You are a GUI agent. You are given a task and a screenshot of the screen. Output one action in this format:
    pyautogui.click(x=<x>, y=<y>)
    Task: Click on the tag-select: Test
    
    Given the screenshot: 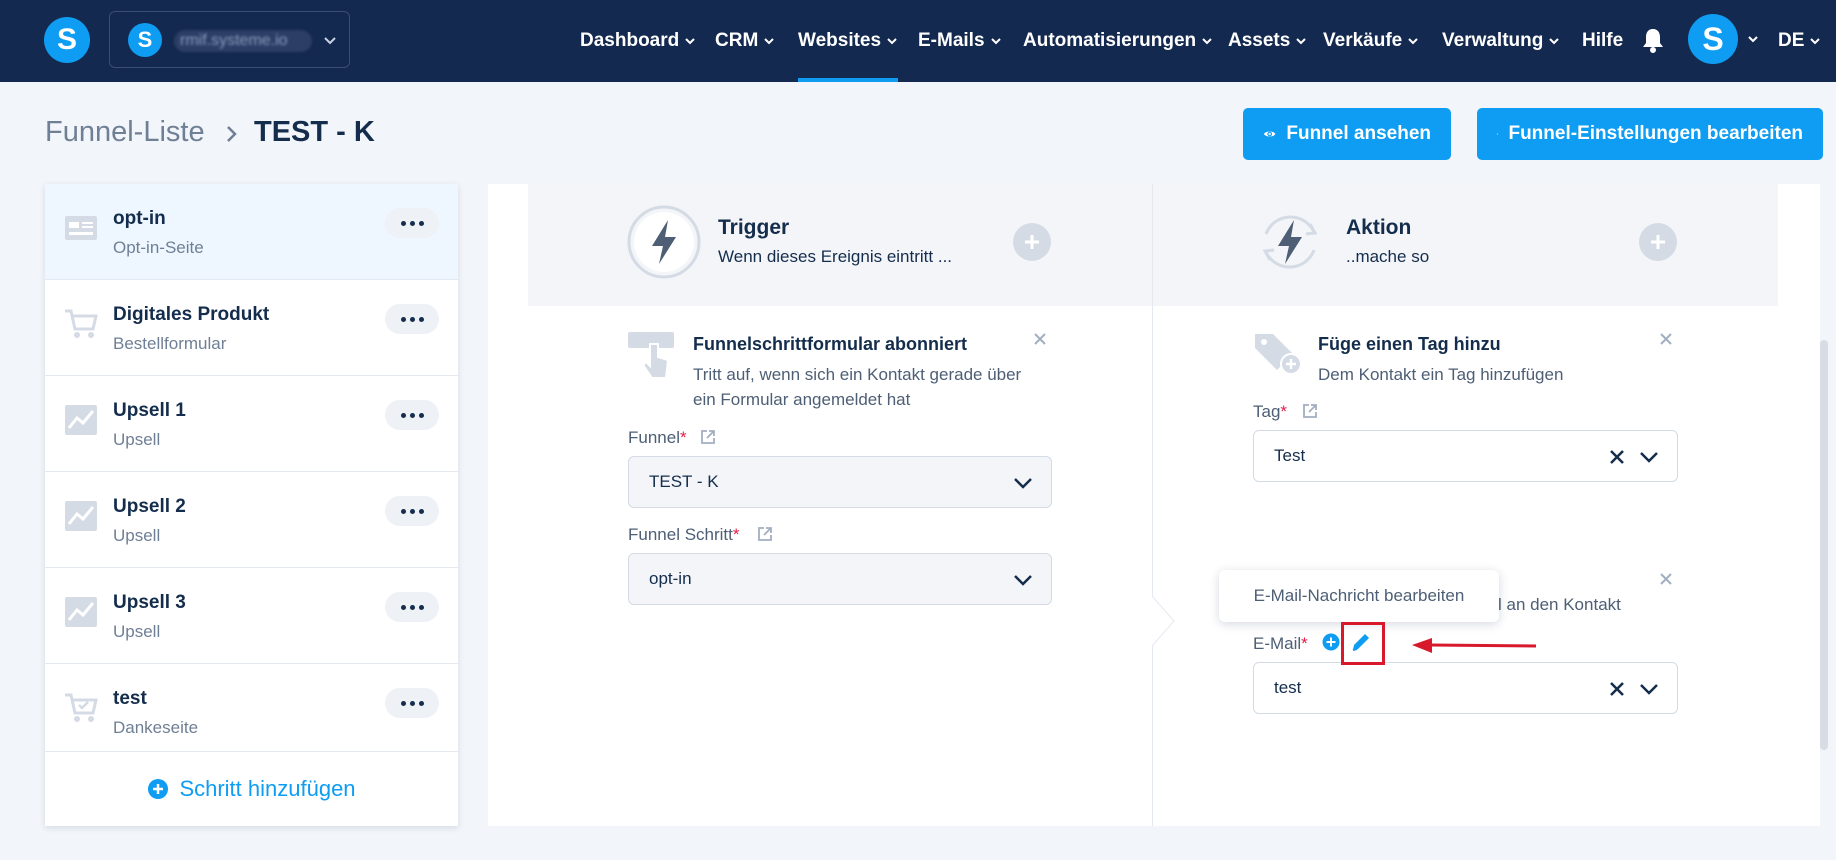 What is the action you would take?
    pyautogui.click(x=1465, y=456)
    